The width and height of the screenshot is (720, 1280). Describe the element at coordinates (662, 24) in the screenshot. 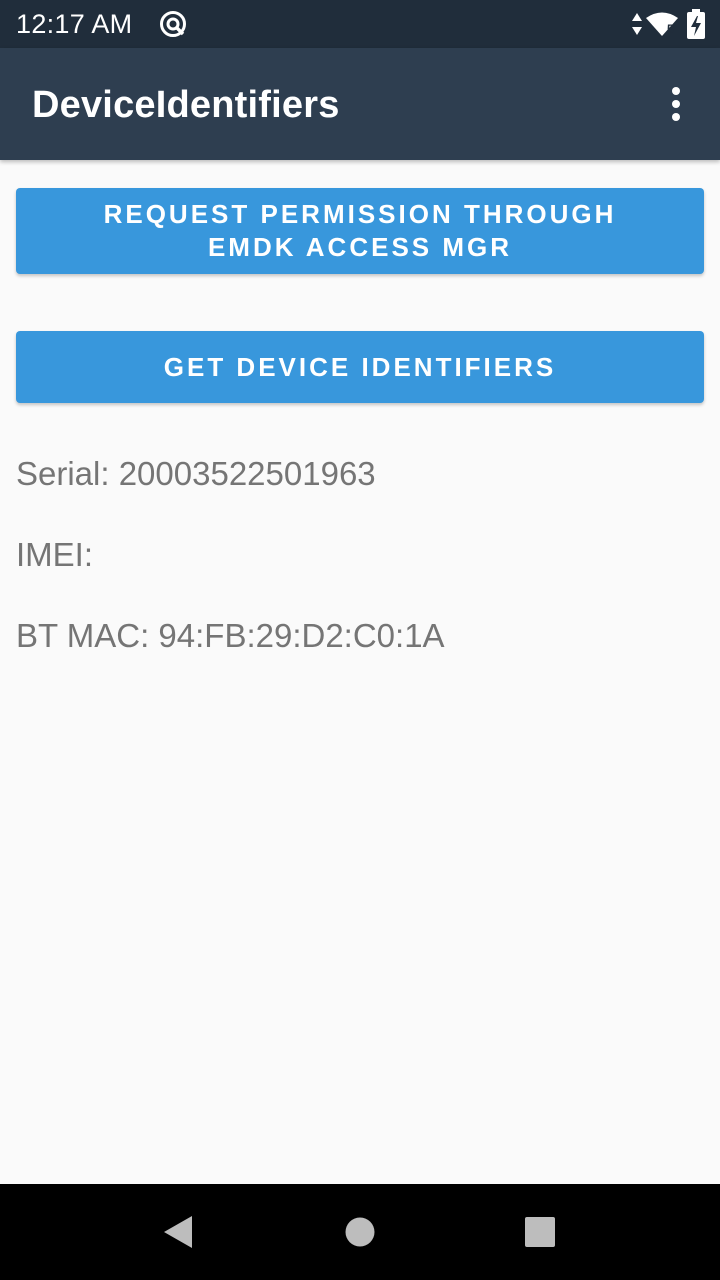

I see `wifi-icon: 5` at that location.